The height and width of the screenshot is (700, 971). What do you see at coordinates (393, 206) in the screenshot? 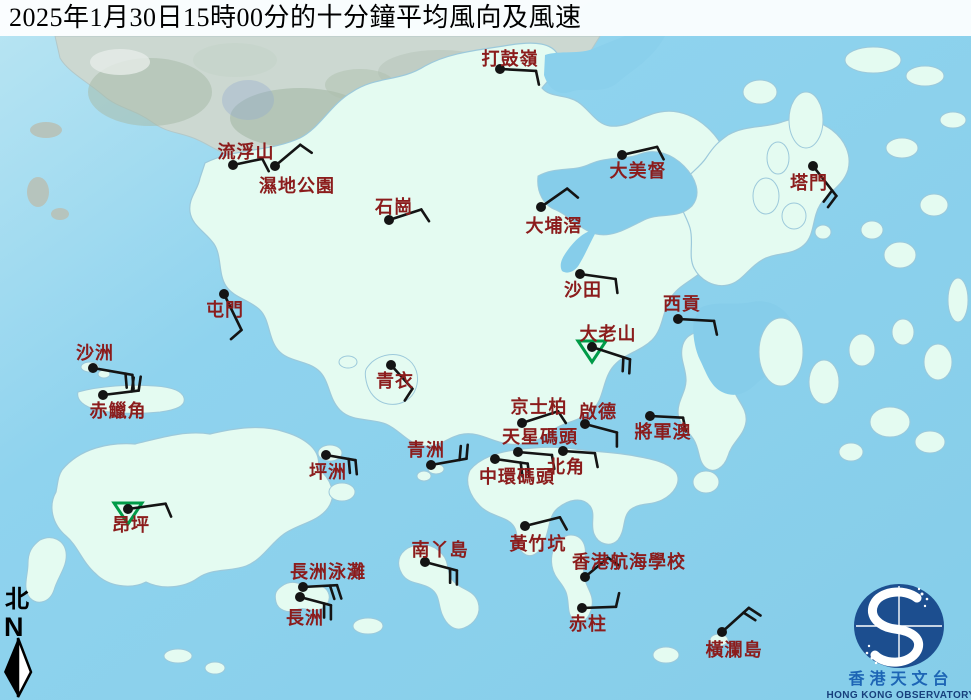
I see `station-label: 石崗` at bounding box center [393, 206].